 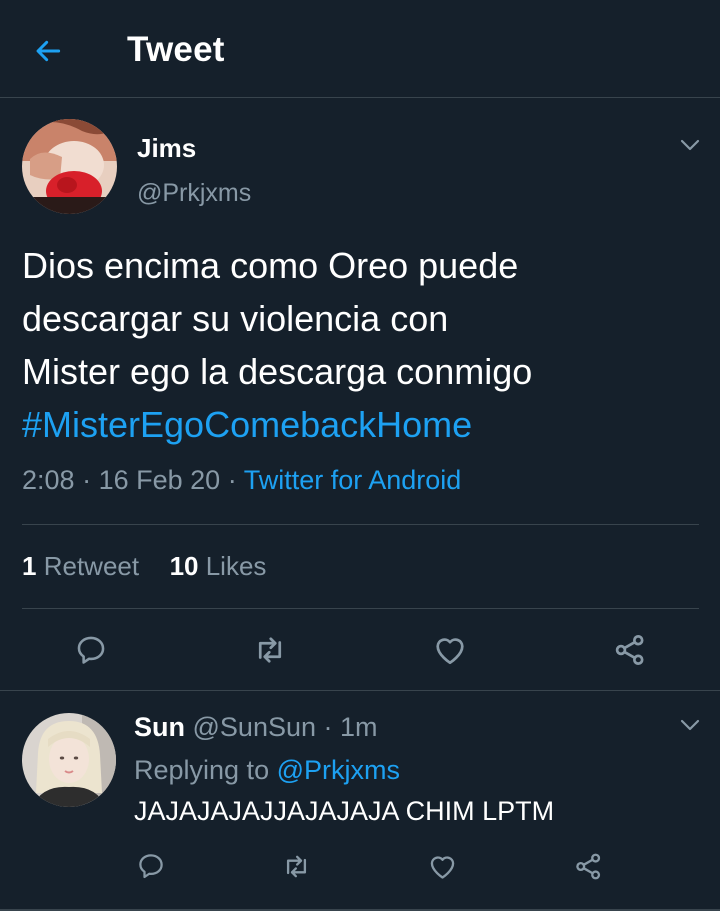 What do you see at coordinates (91, 566) in the screenshot?
I see `retweets-label: Retweet` at bounding box center [91, 566].